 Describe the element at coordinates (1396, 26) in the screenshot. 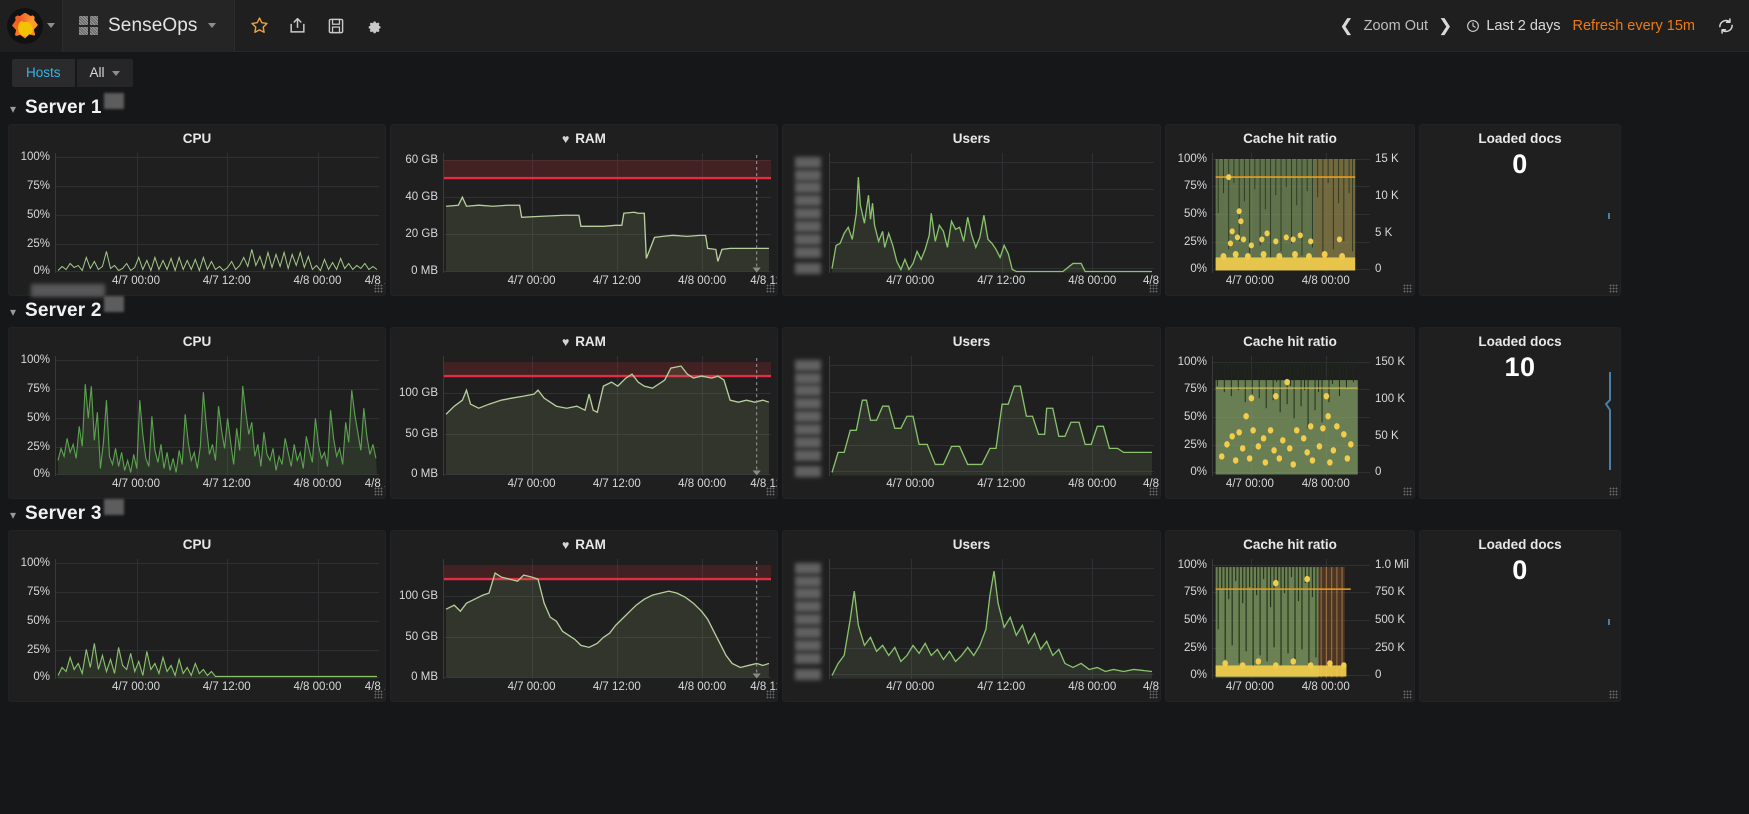

I see `zoom-out-button: Zoom Out` at that location.